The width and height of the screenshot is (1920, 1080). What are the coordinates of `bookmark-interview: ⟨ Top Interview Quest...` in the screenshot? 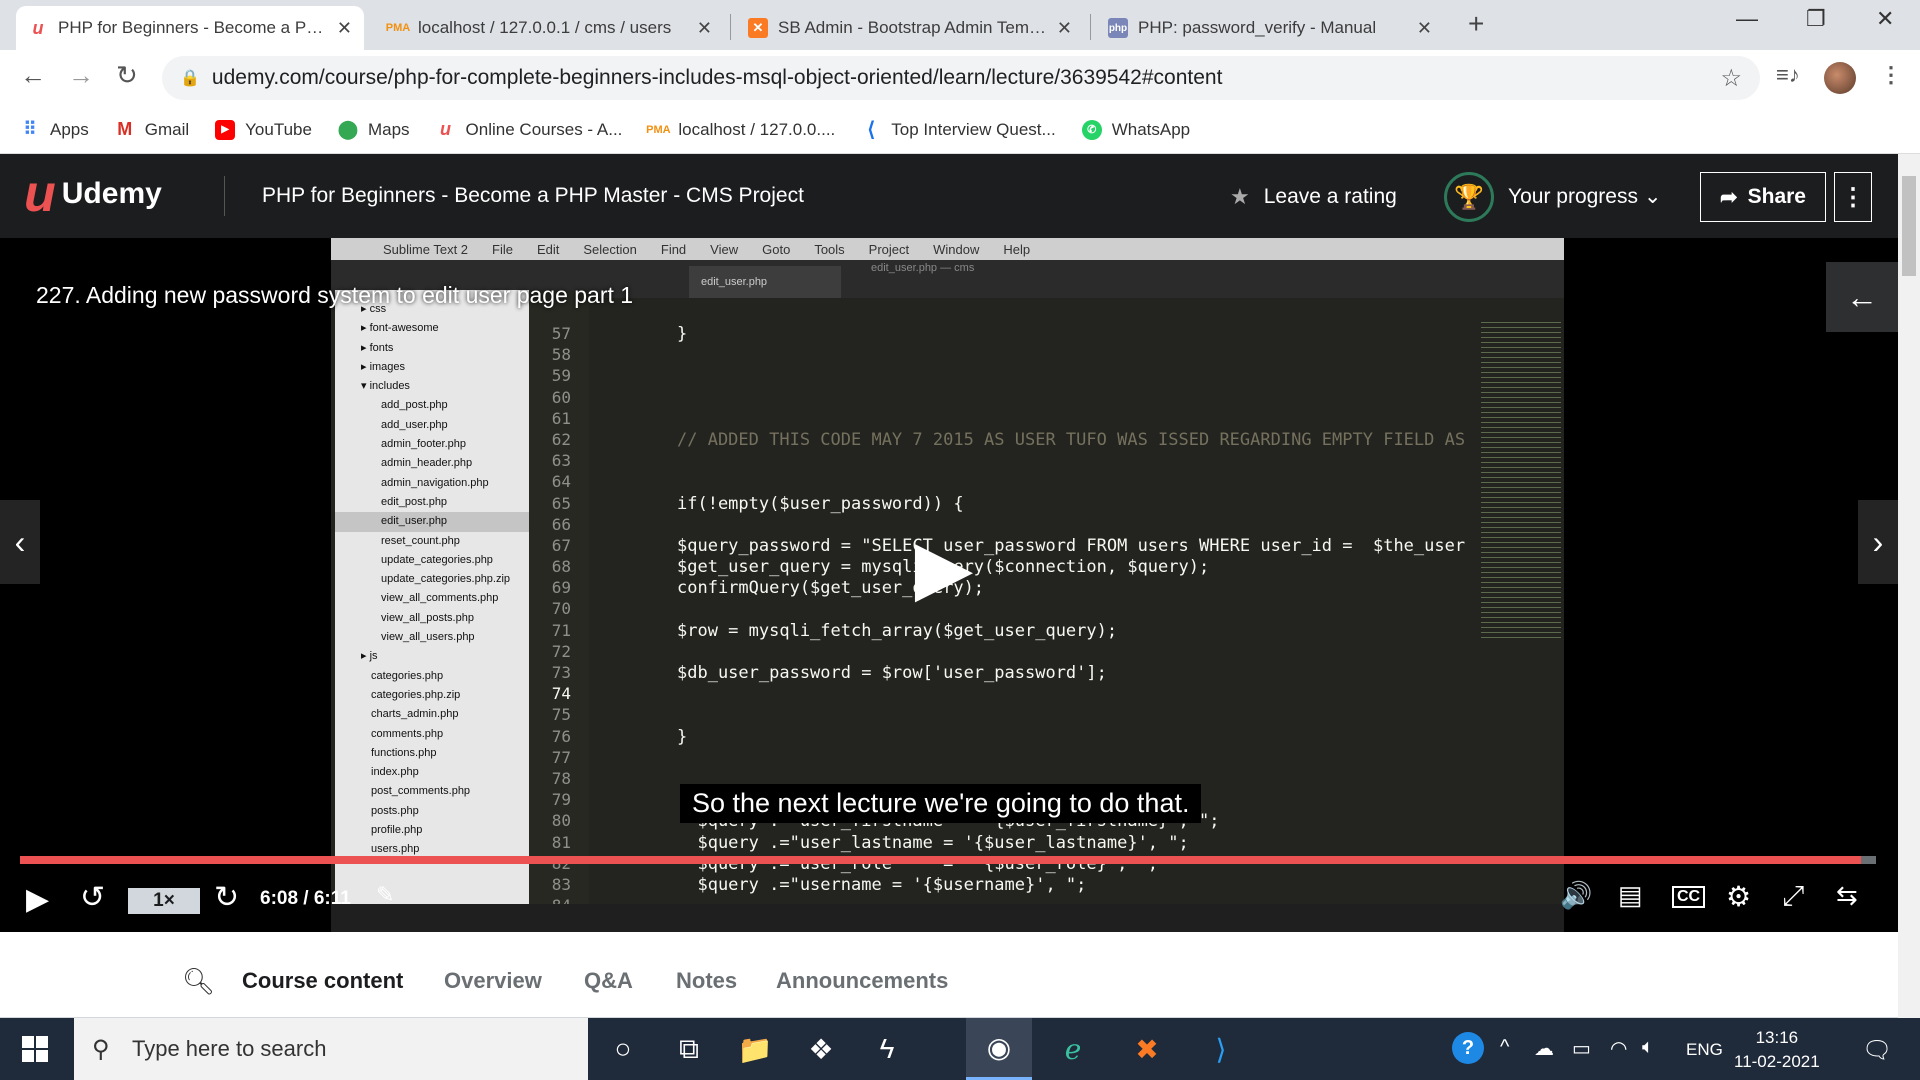 It's located at (958, 130).